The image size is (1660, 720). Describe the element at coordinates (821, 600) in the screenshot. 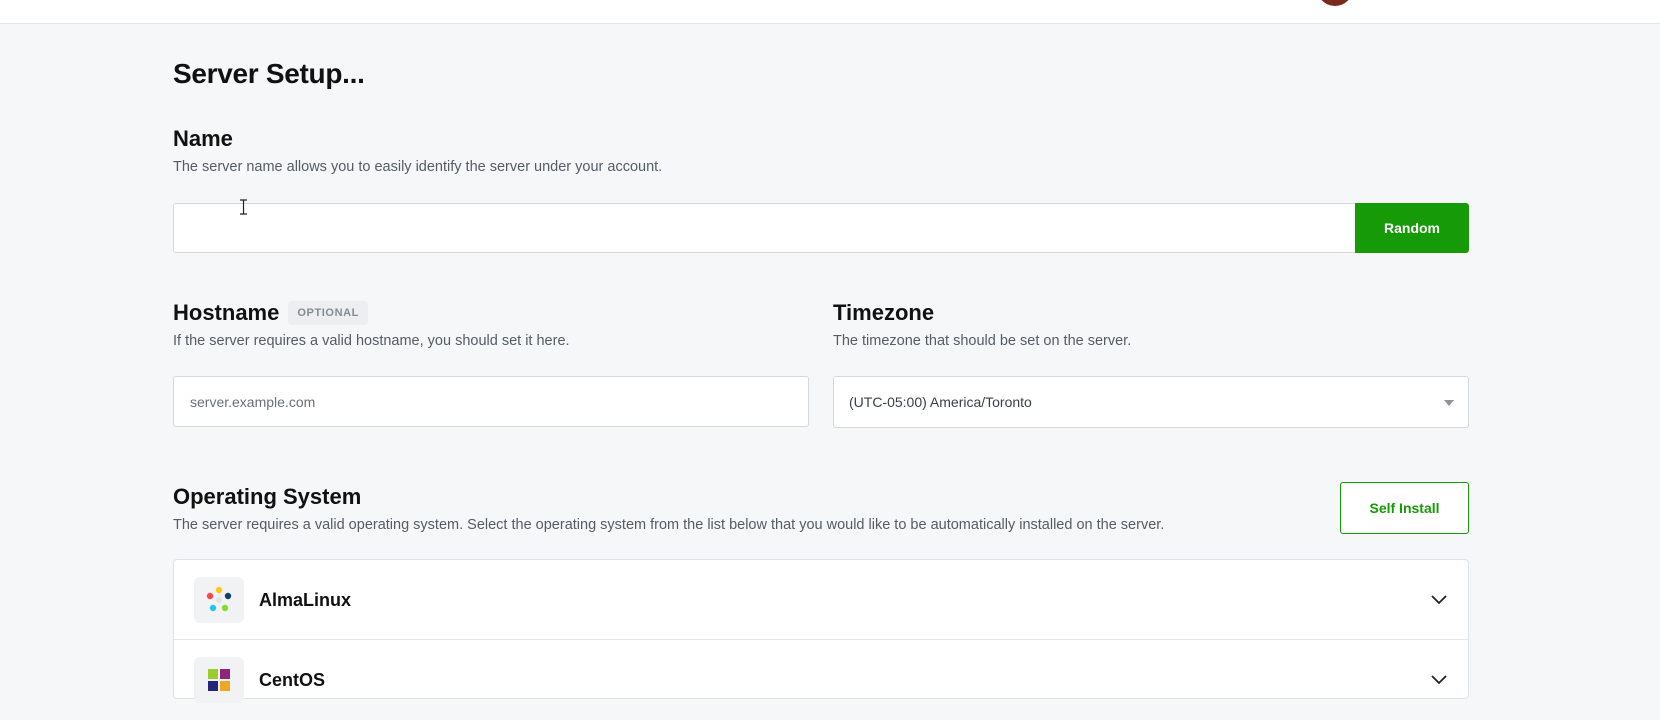

I see `os-item-almalinux: AlmaLinux` at that location.